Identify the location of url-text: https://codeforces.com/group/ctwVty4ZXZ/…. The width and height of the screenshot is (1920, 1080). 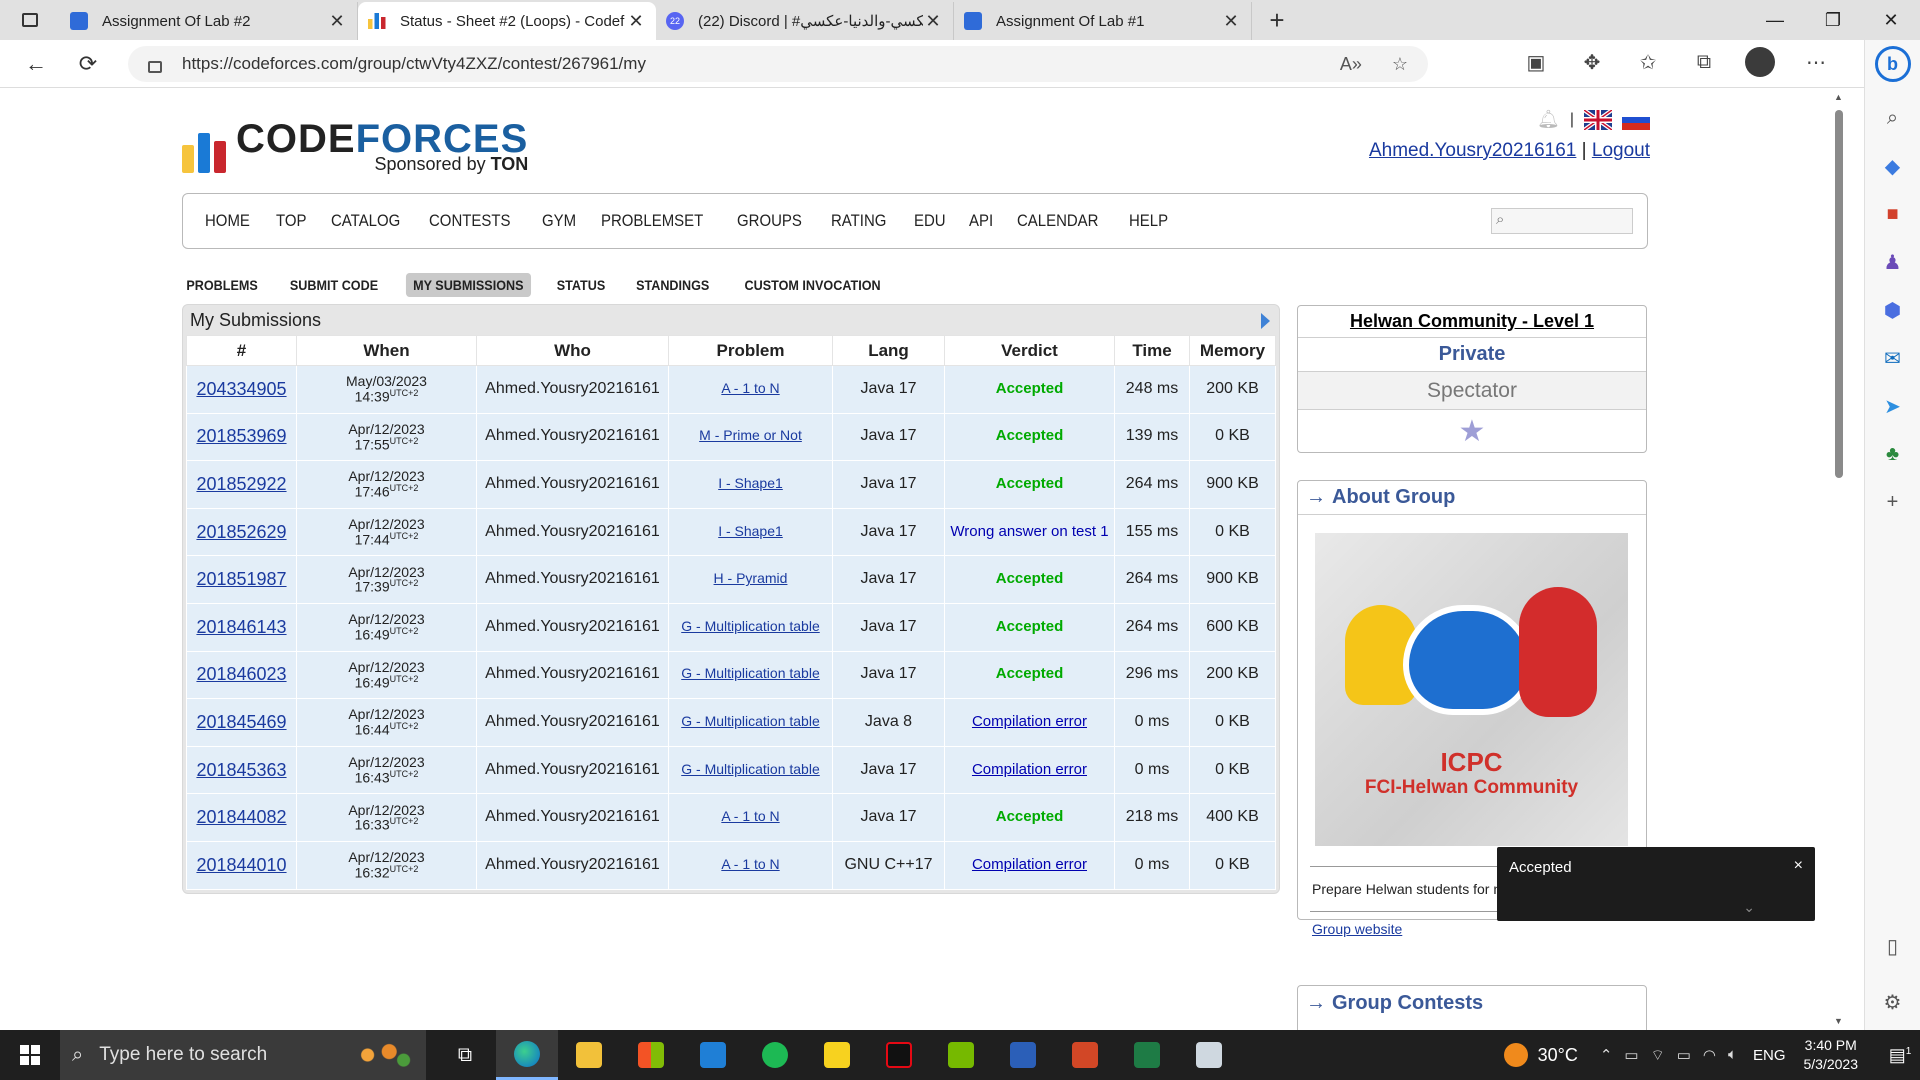
(414, 64).